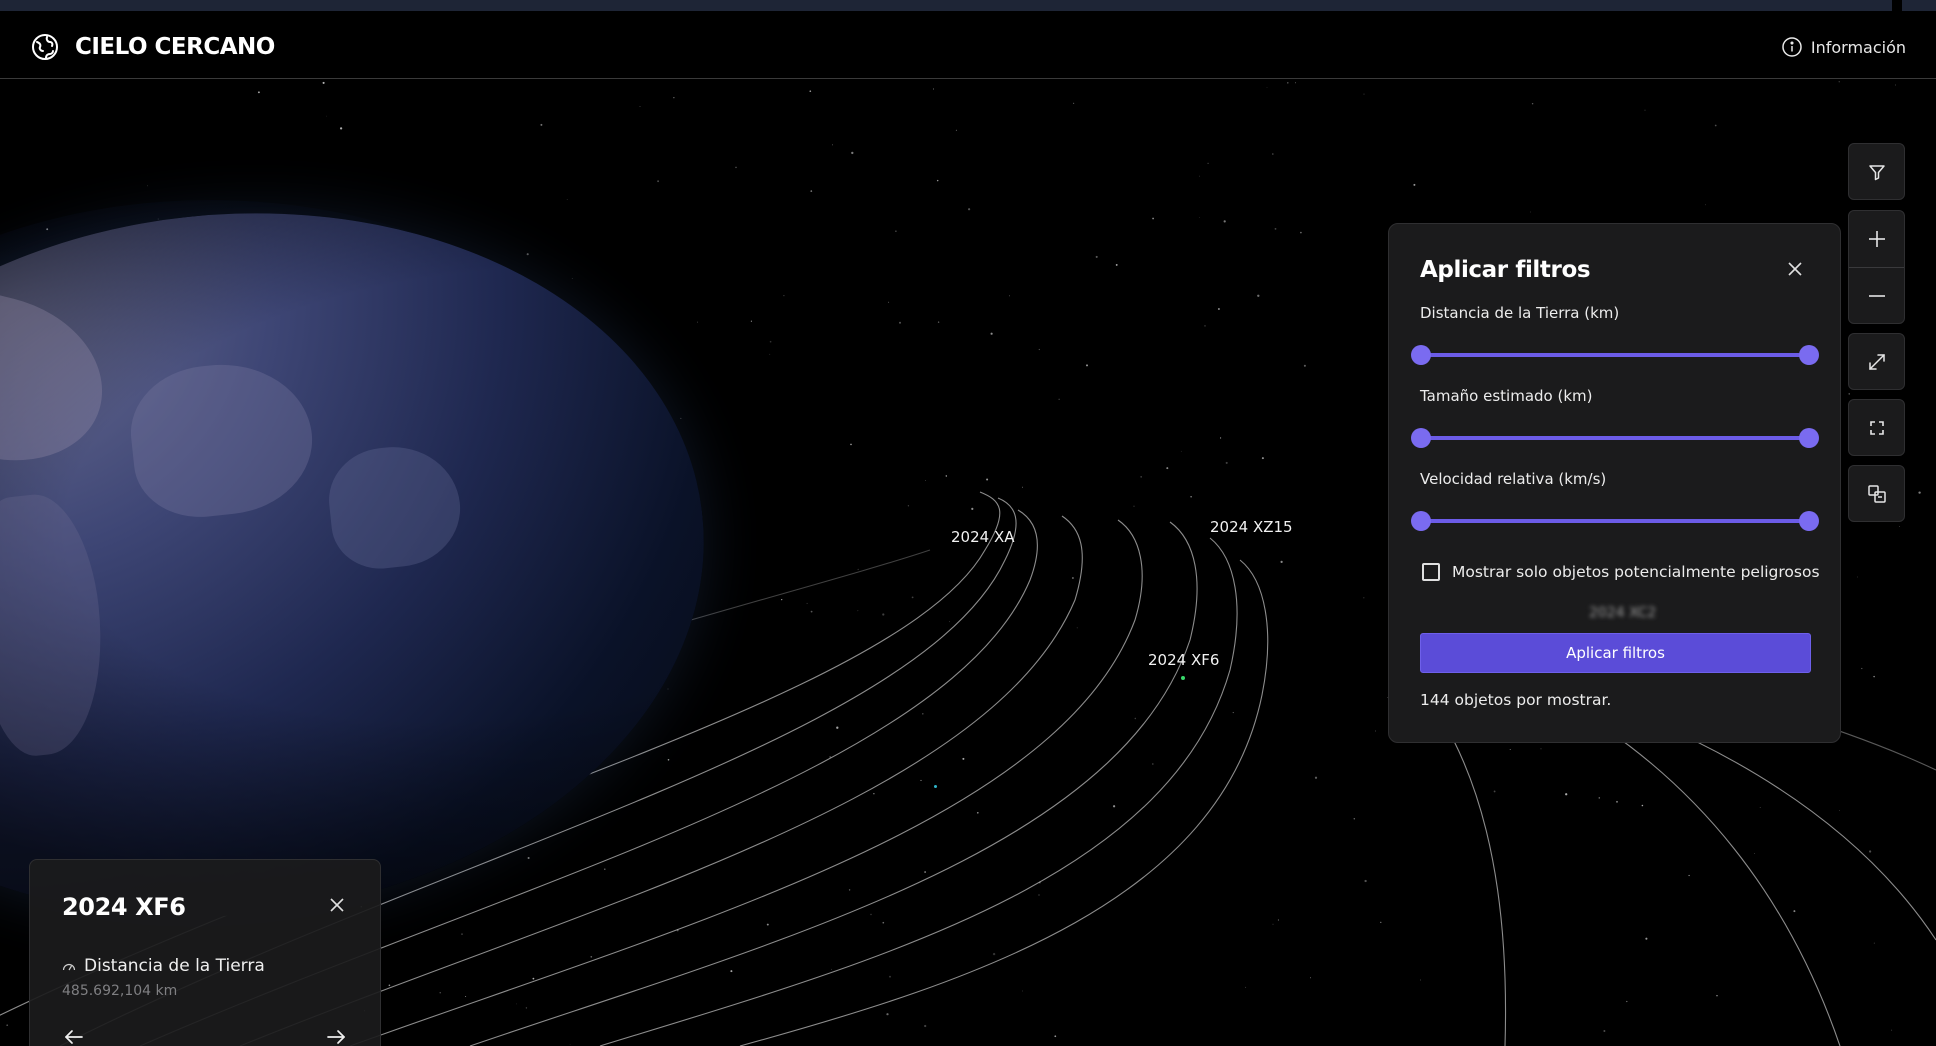 The height and width of the screenshot is (1046, 1936). Describe the element at coordinates (1615, 355) in the screenshot. I see `distance-range-slider` at that location.